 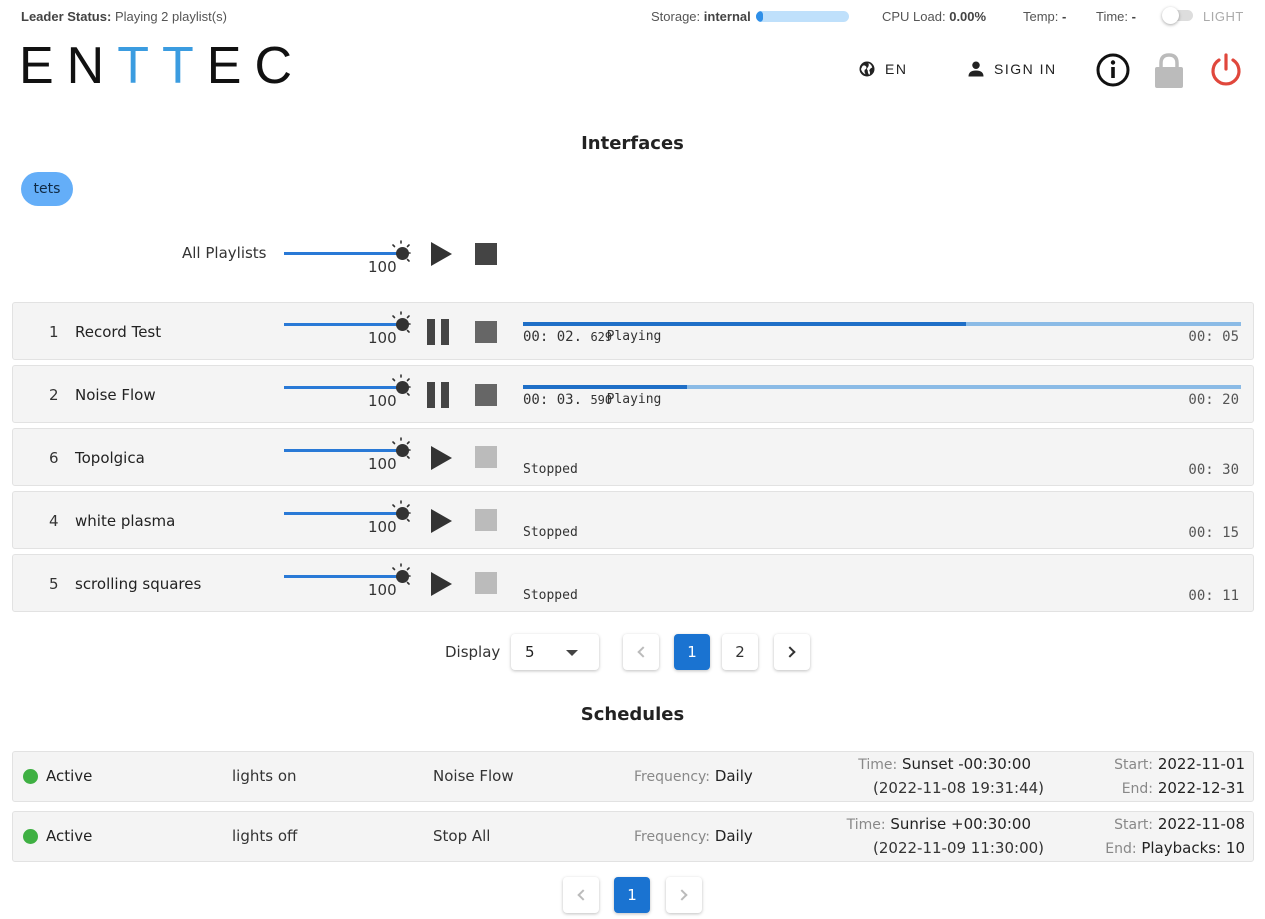 What do you see at coordinates (633, 520) in the screenshot?
I see `playlist-row: 4 white plasma 100 Stopped 00: 15` at bounding box center [633, 520].